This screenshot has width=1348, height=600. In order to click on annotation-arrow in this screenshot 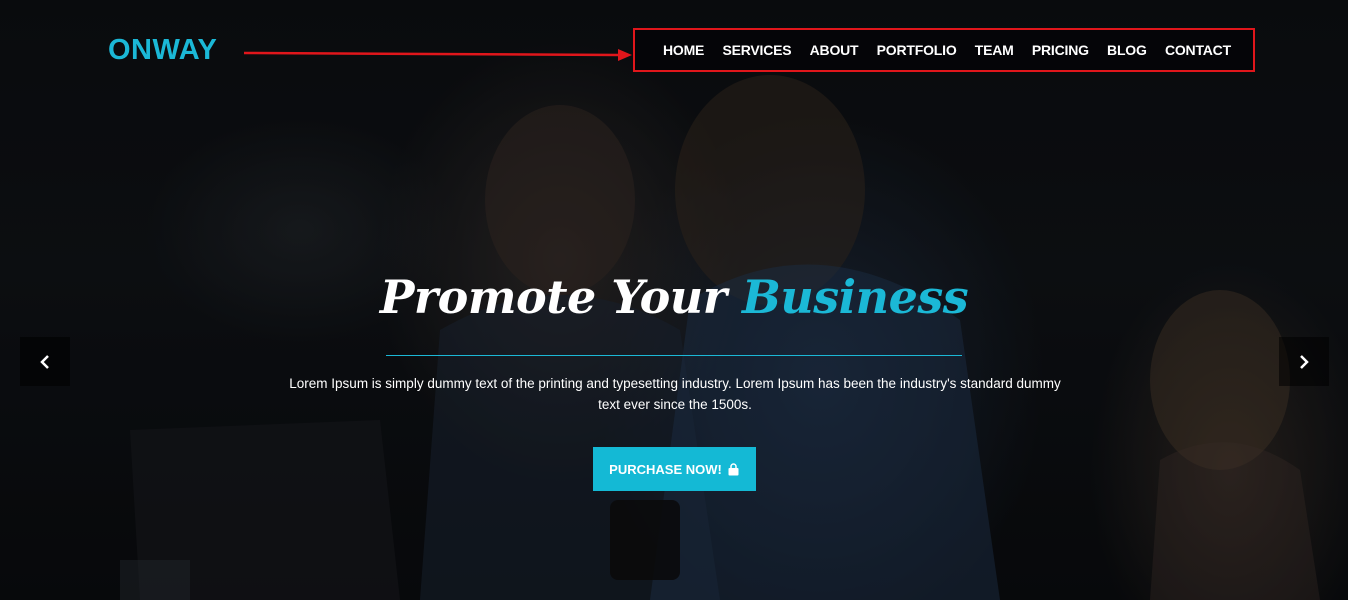, I will do `click(438, 55)`.